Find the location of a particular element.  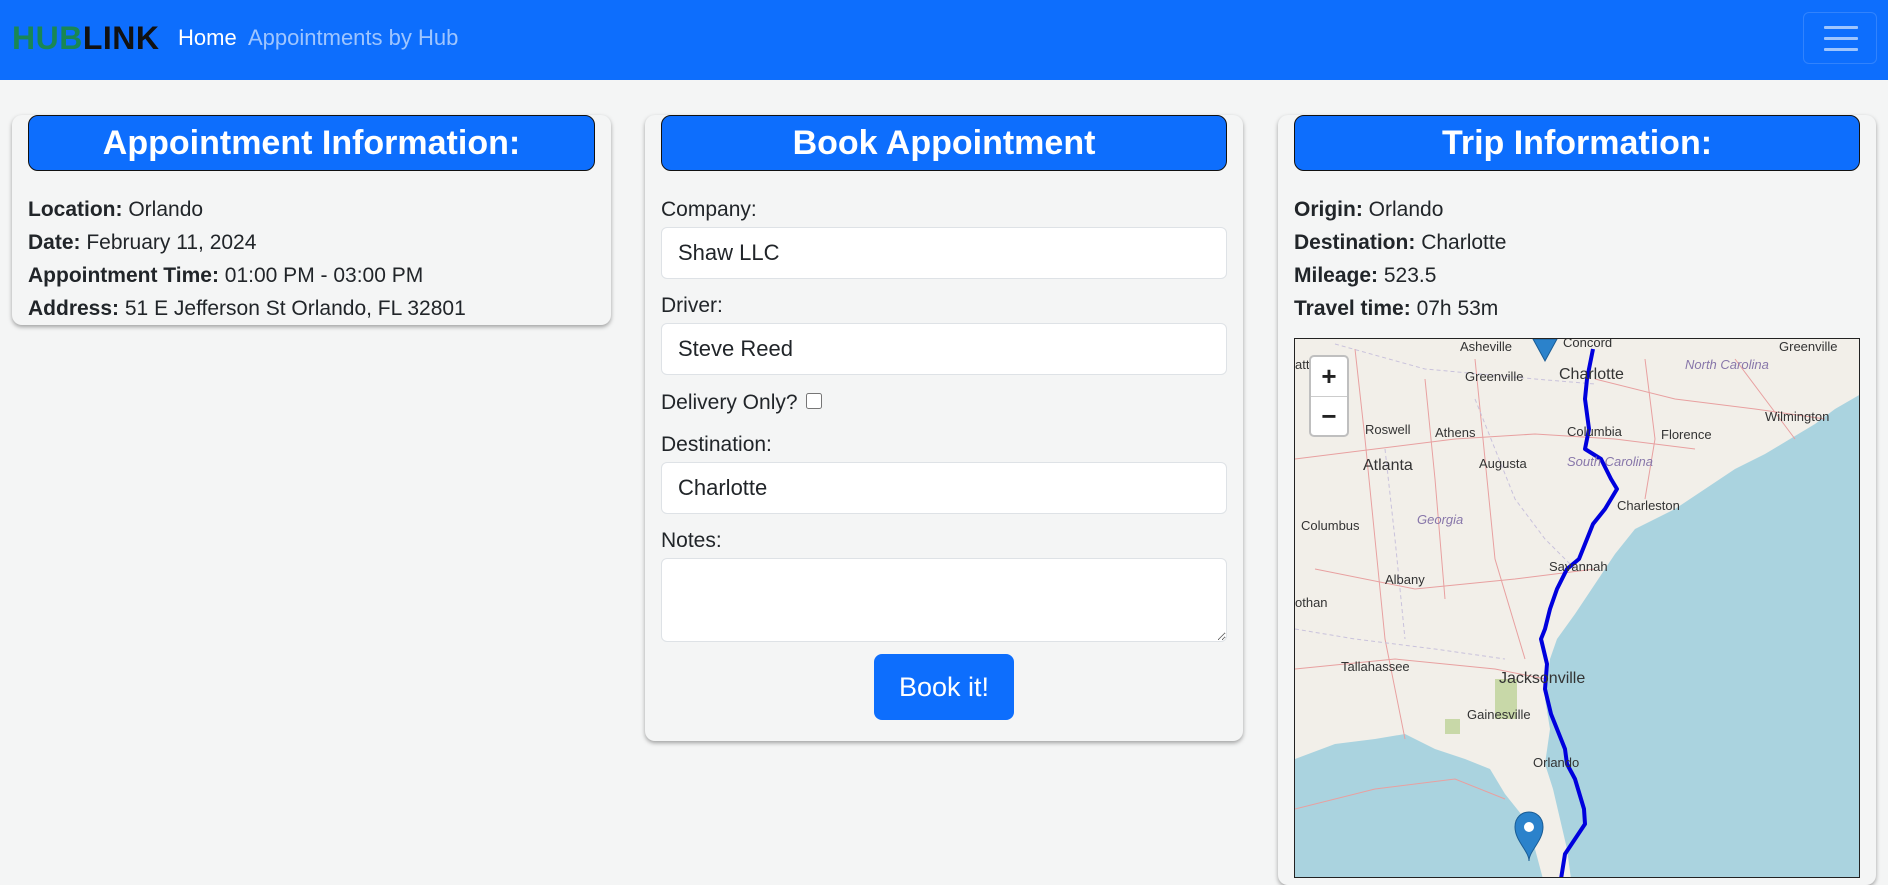

appointment-time: Appointment Time: 01:00 PM - 03:00 PM is located at coordinates (225, 276).